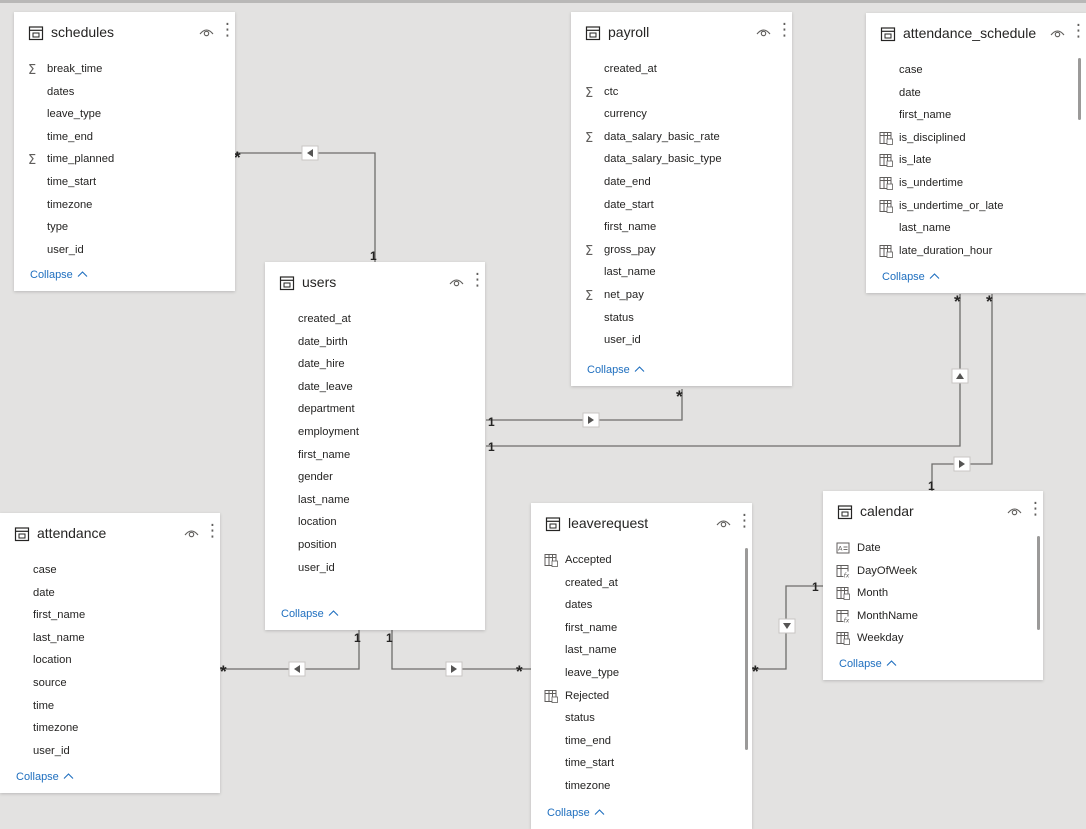 This screenshot has width=1086, height=829. Describe the element at coordinates (124, 70) in the screenshot. I see `field-row: Σbreak_time` at that location.